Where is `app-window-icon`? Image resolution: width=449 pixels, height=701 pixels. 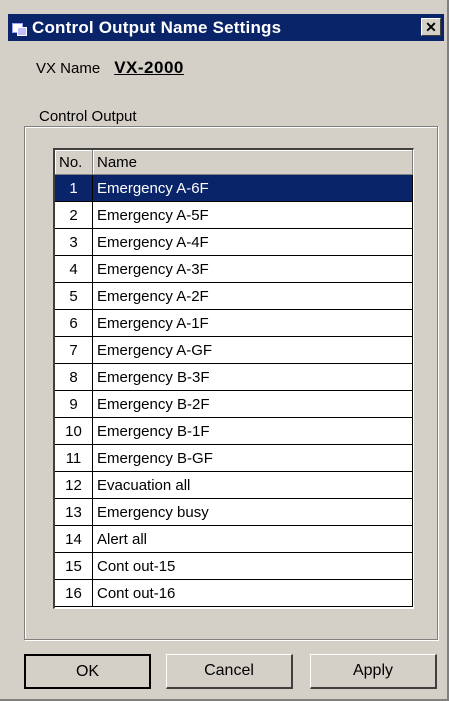 app-window-icon is located at coordinates (19, 28).